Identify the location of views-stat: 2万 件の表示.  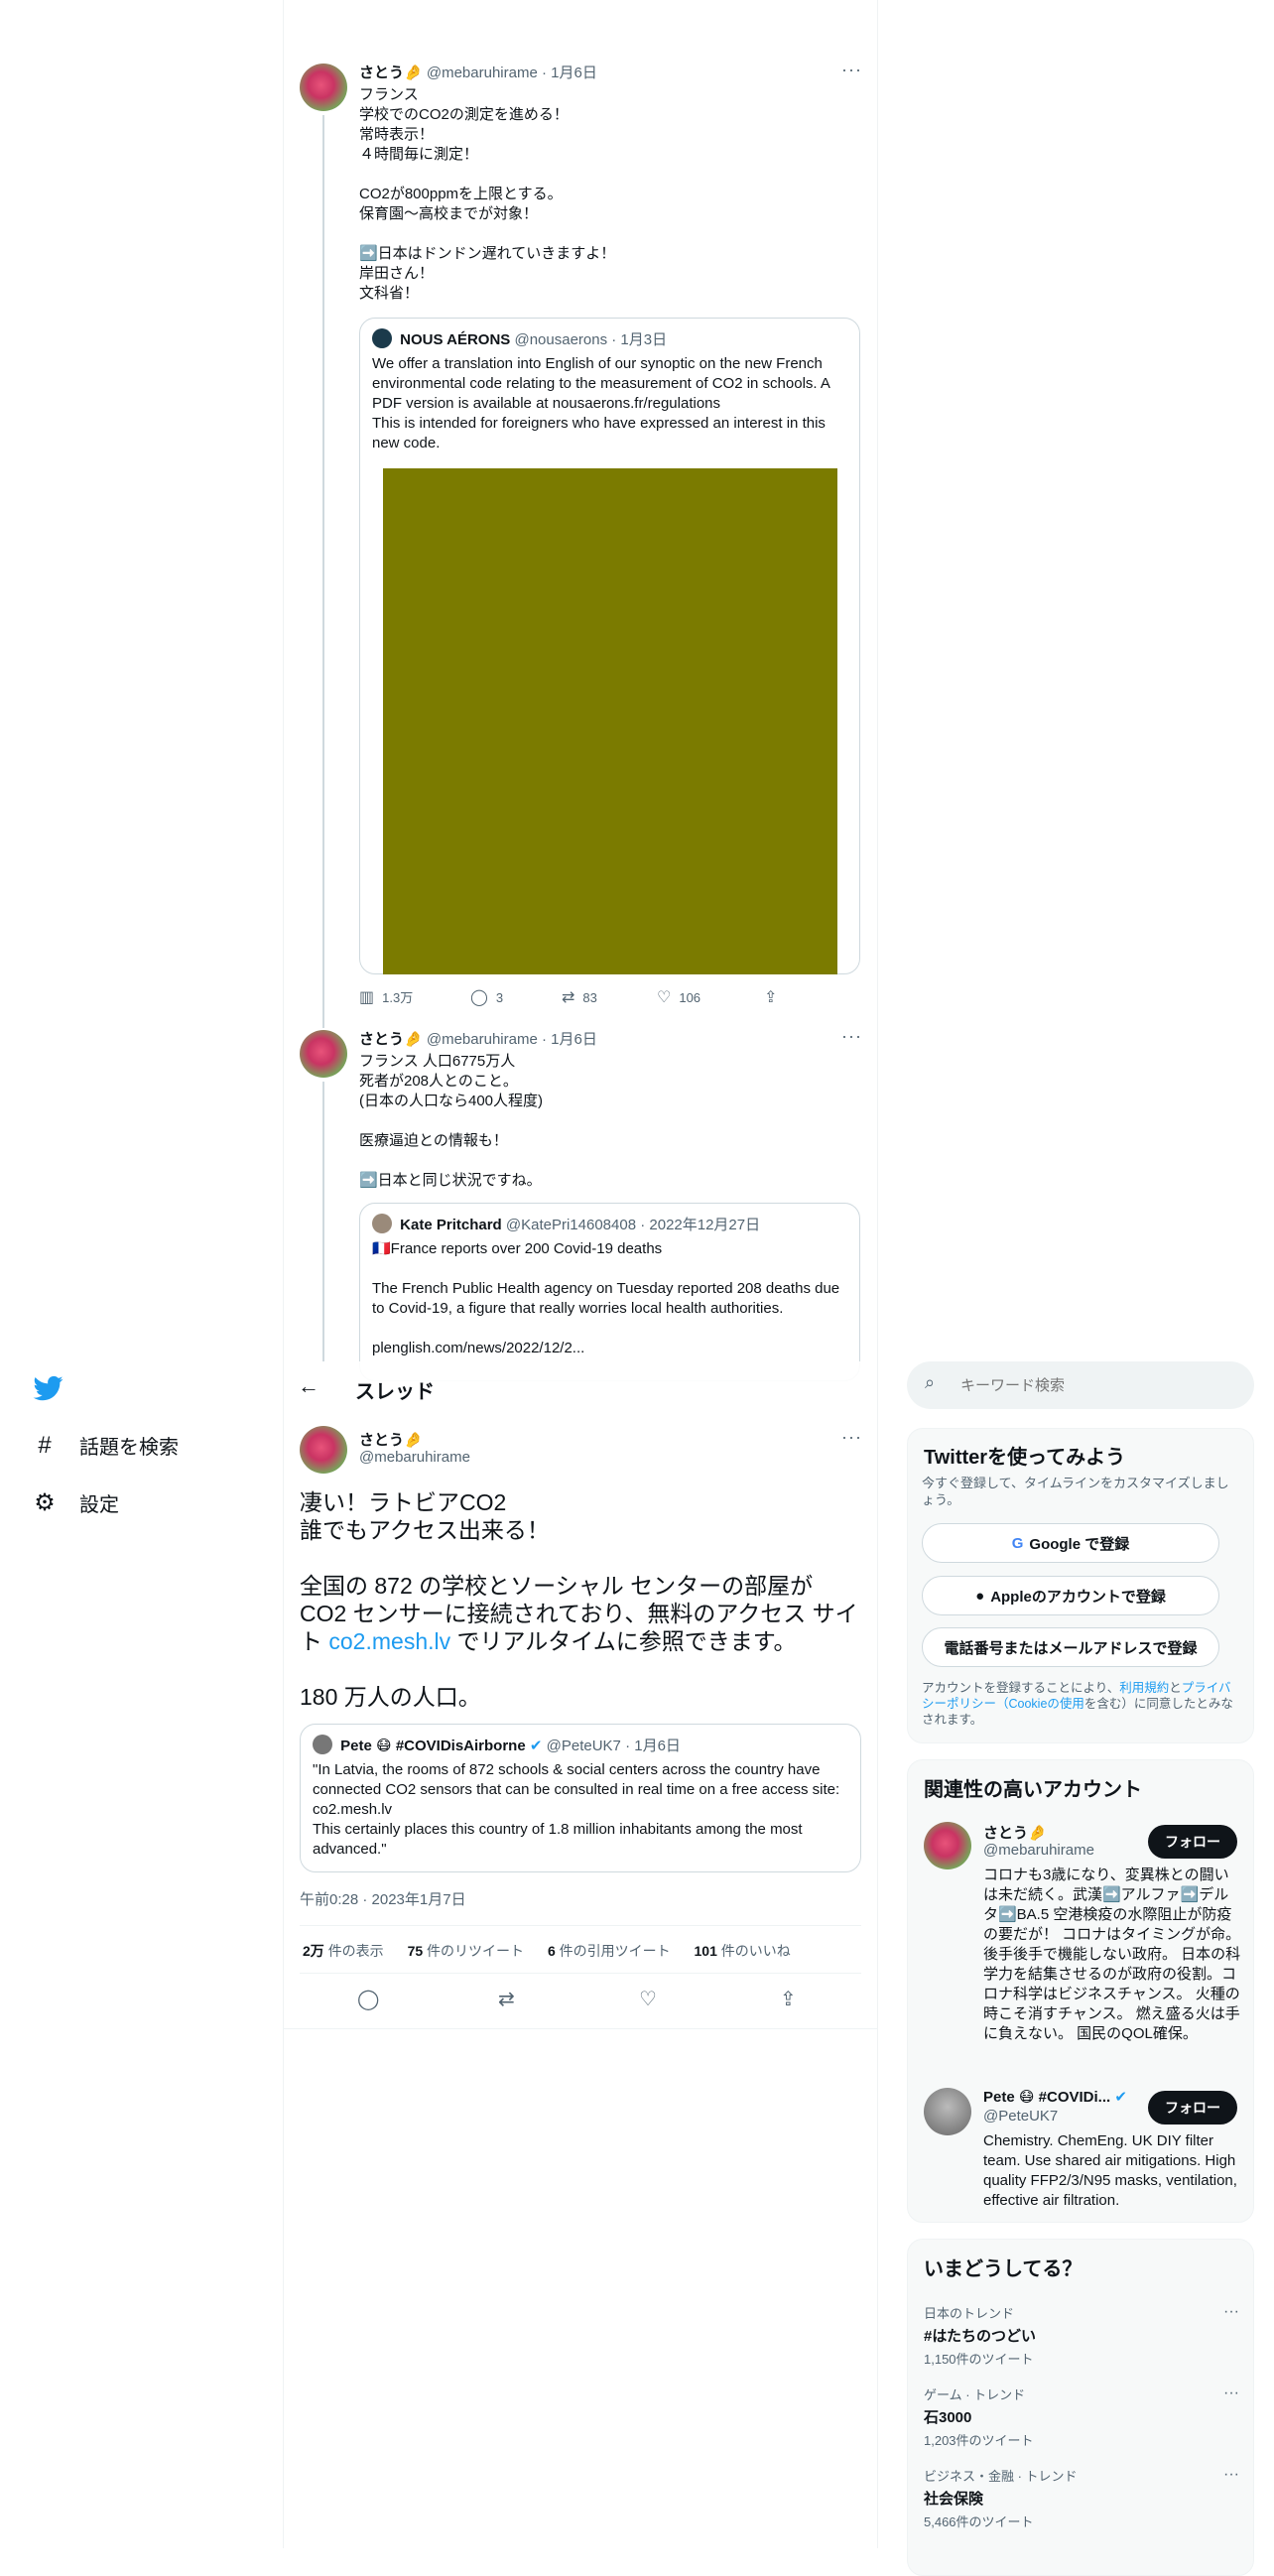
(343, 1951).